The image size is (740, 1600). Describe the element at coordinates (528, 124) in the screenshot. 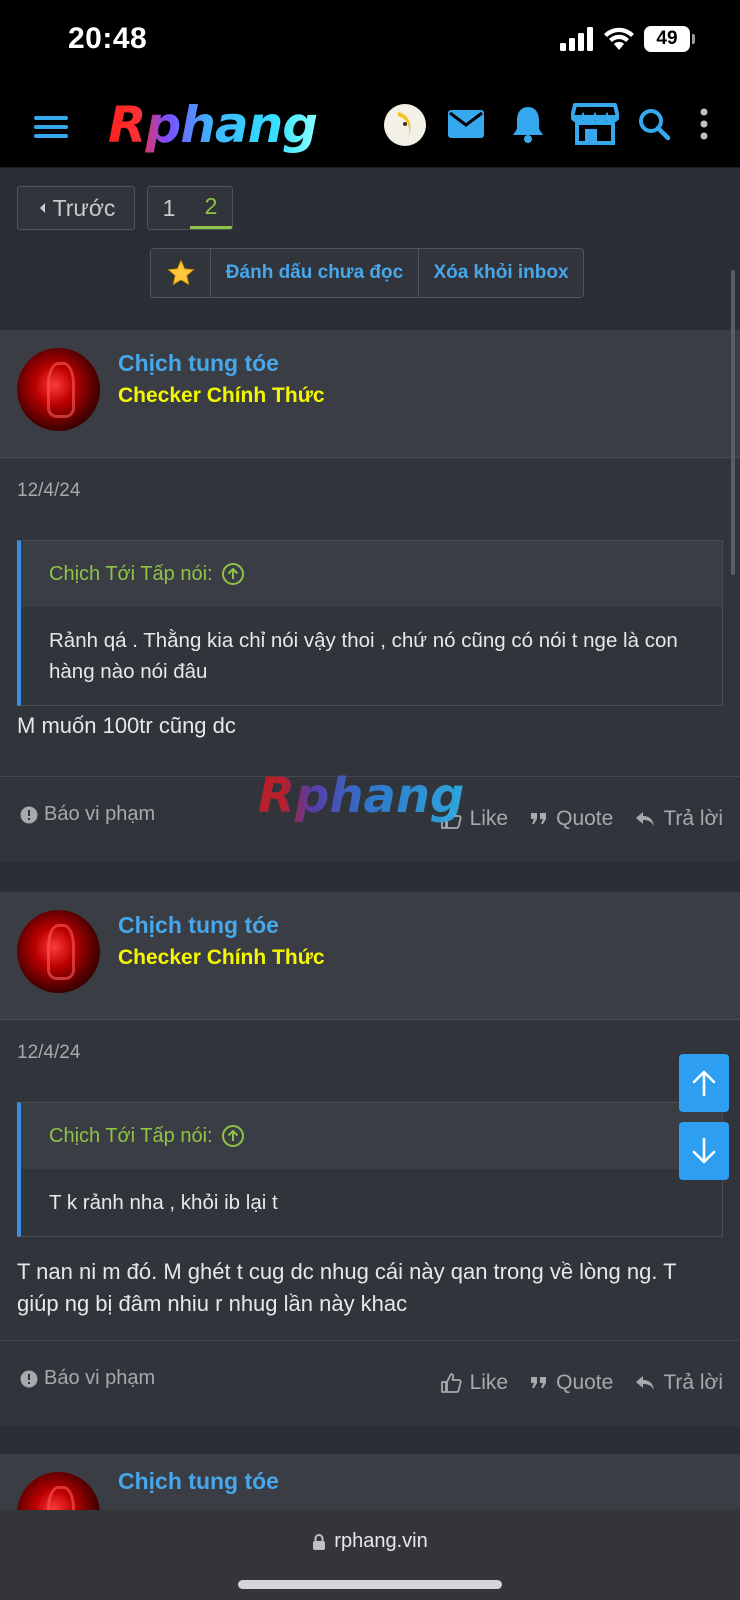

I see `bell-icon` at that location.